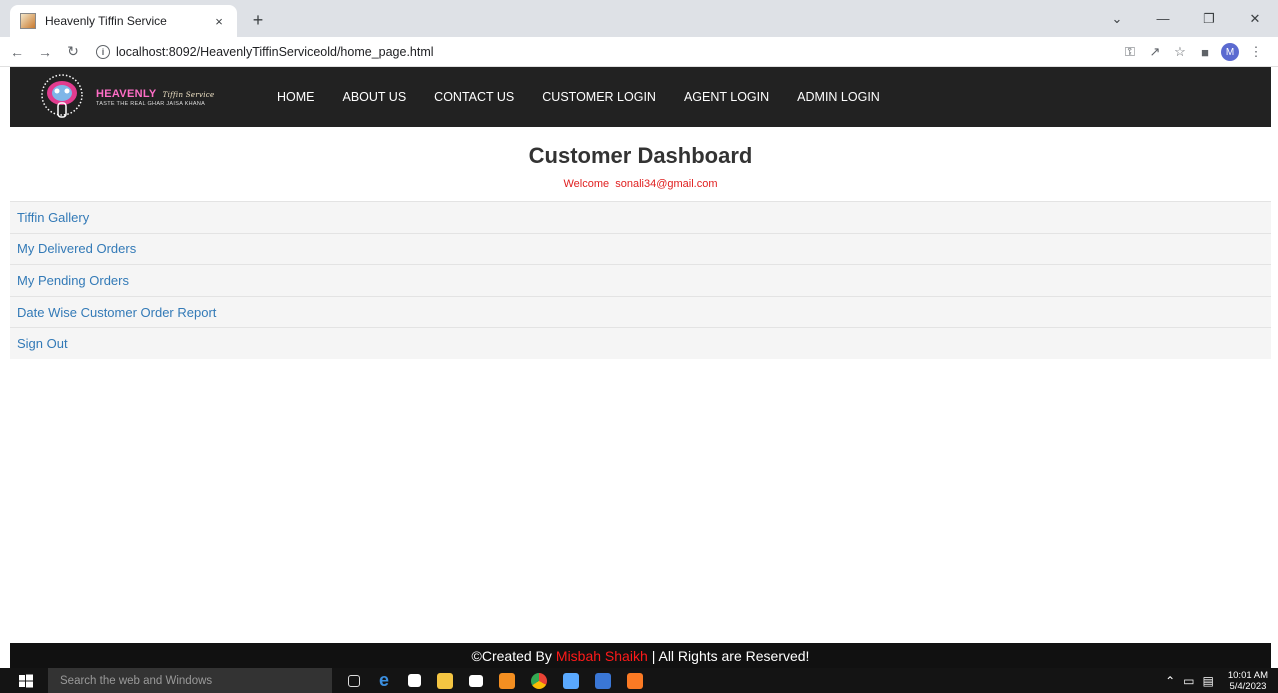  I want to click on menu-dots-icon: ⋮, so click(1256, 52).